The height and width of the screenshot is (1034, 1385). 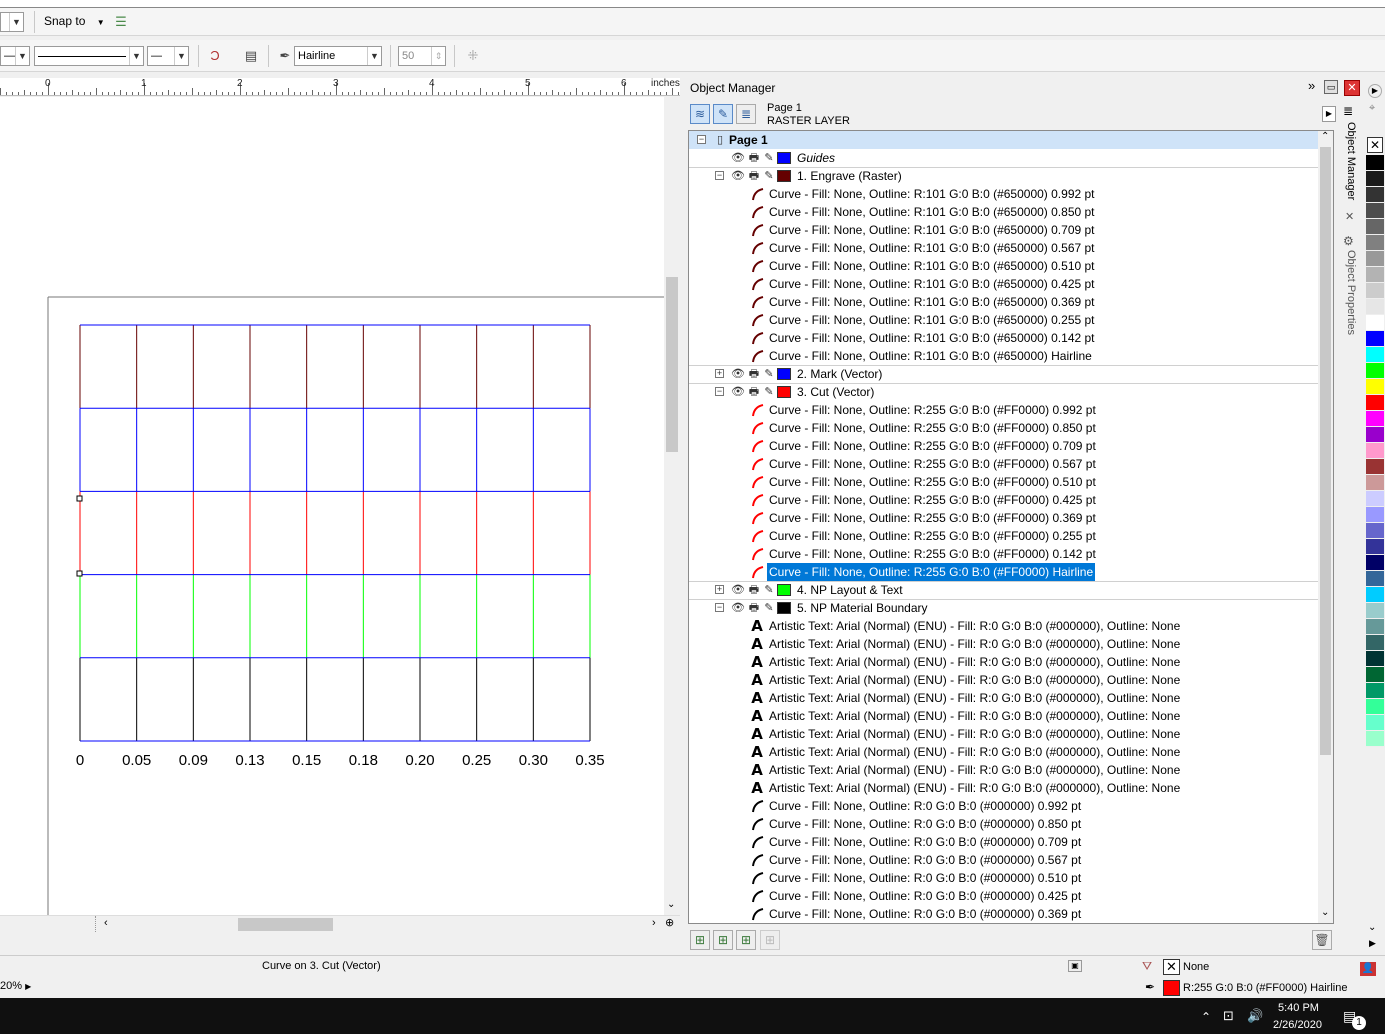 I want to click on grid-snap-icon: ⁜, so click(x=473, y=56).